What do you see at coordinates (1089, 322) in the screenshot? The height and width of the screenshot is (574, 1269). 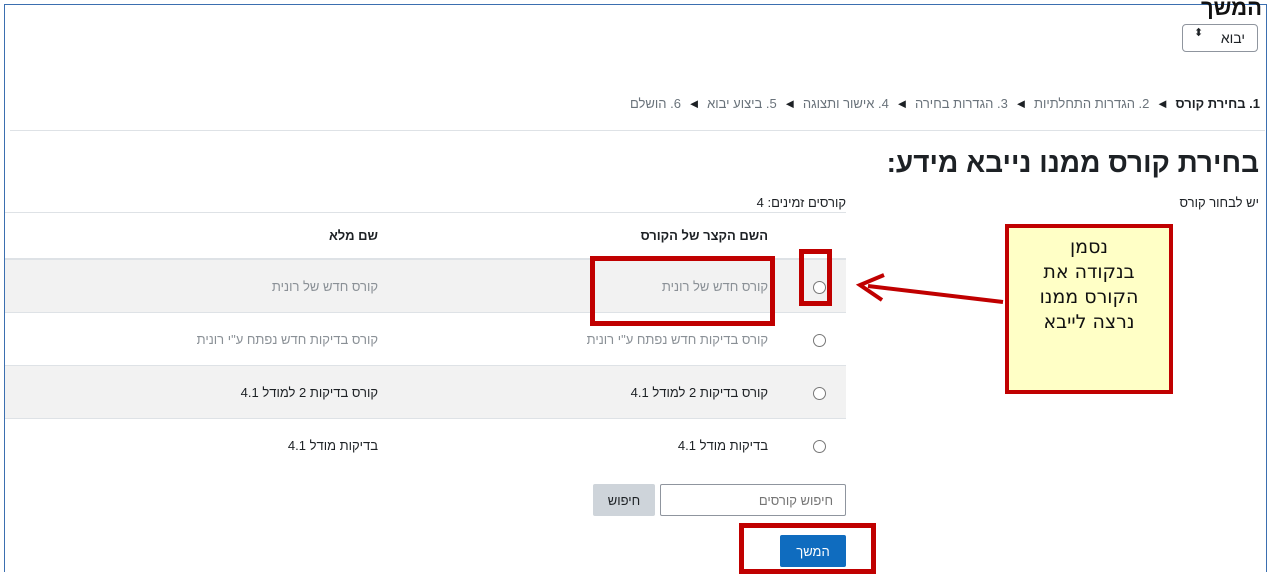 I see `callout-line: נרצה לייבא` at bounding box center [1089, 322].